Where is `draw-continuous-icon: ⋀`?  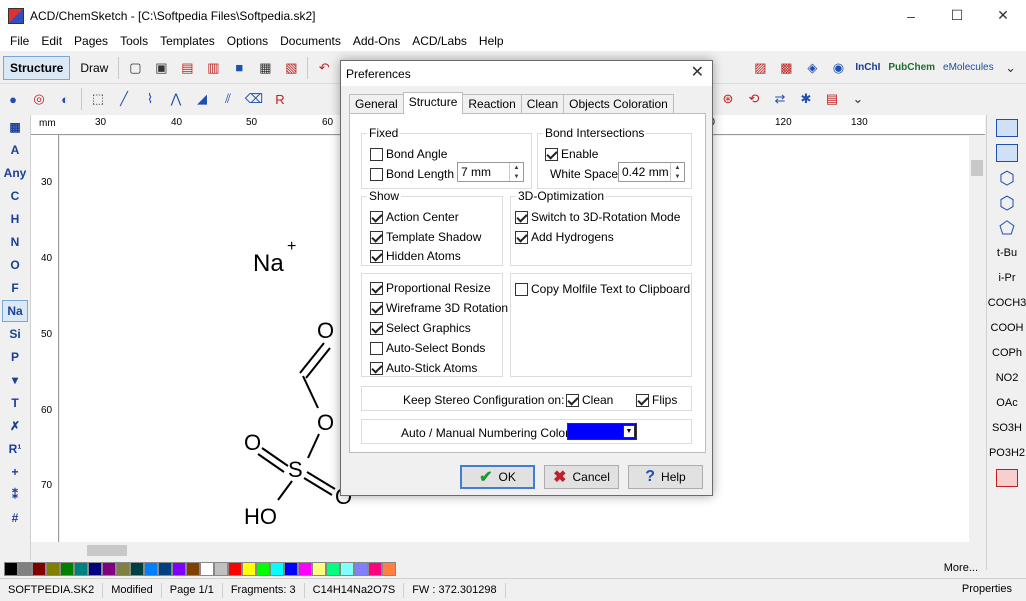 draw-continuous-icon: ⋀ is located at coordinates (176, 99).